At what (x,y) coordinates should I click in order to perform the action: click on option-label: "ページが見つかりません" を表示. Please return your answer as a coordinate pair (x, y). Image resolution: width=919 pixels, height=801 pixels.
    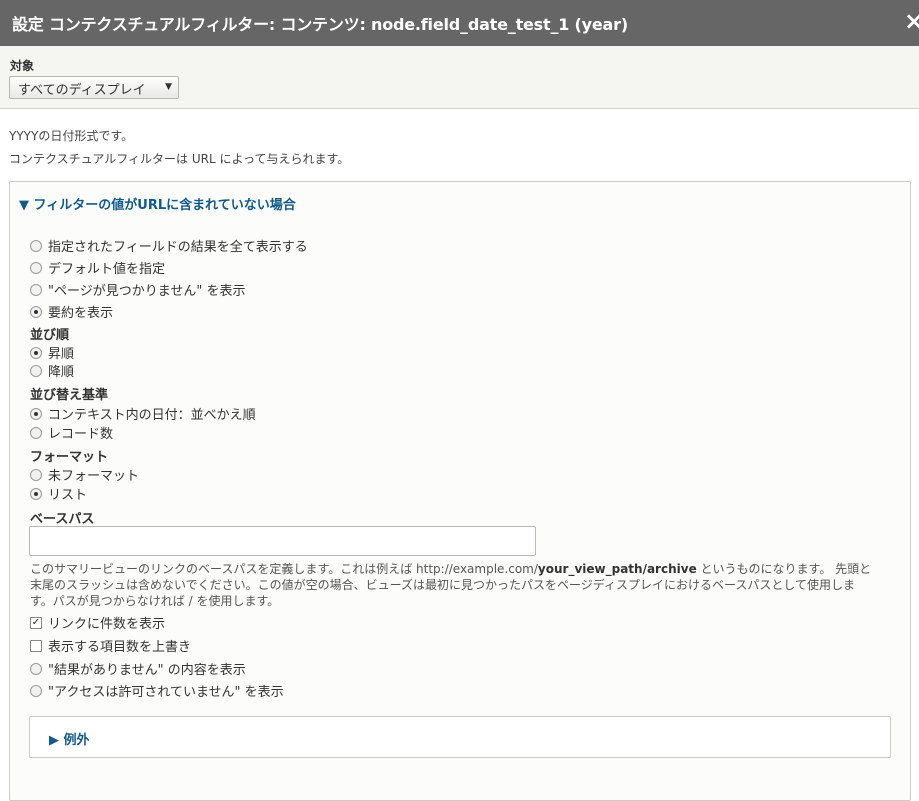
    Looking at the image, I should click on (147, 291).